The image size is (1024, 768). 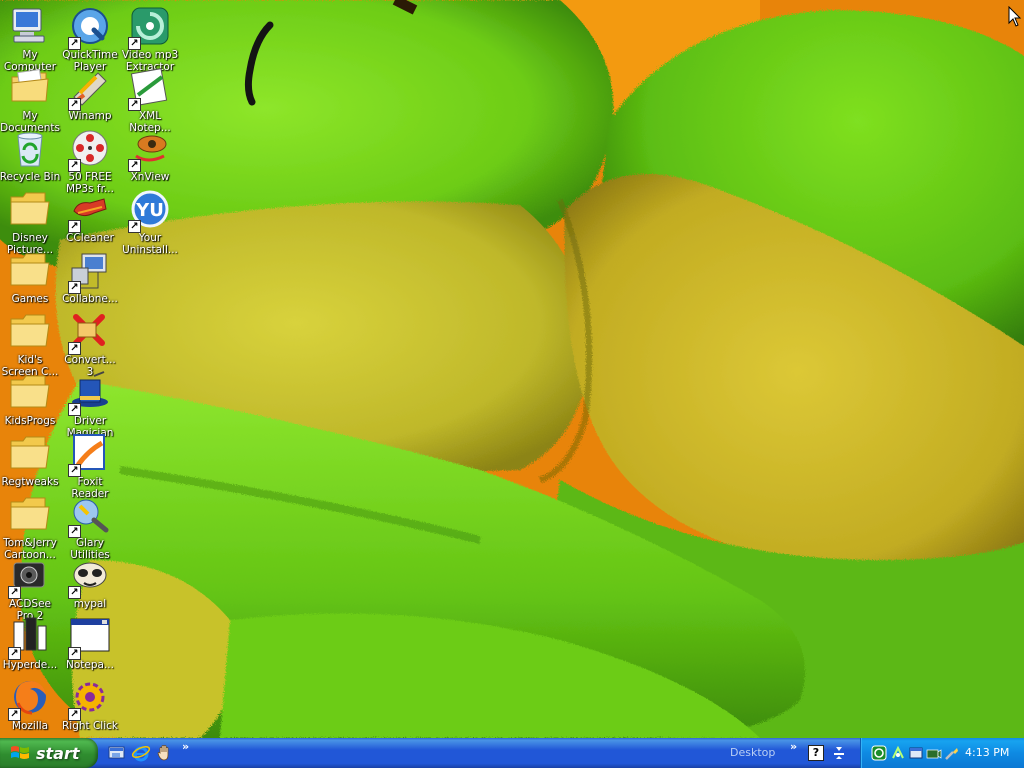 What do you see at coordinates (58, 753) in the screenshot?
I see `start-label: start` at bounding box center [58, 753].